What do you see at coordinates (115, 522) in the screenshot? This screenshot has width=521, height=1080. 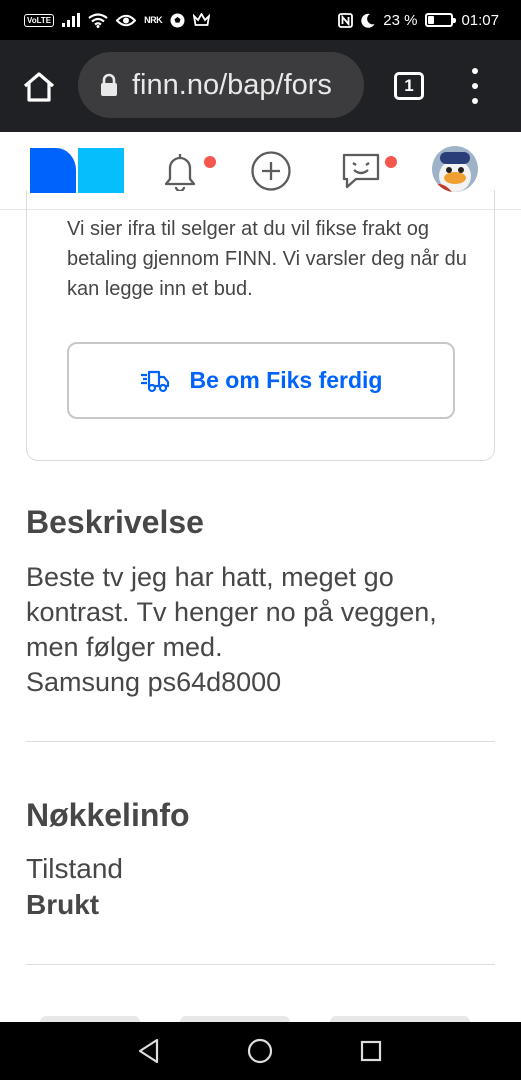 I see `description-heading: Beskrivelse` at bounding box center [115, 522].